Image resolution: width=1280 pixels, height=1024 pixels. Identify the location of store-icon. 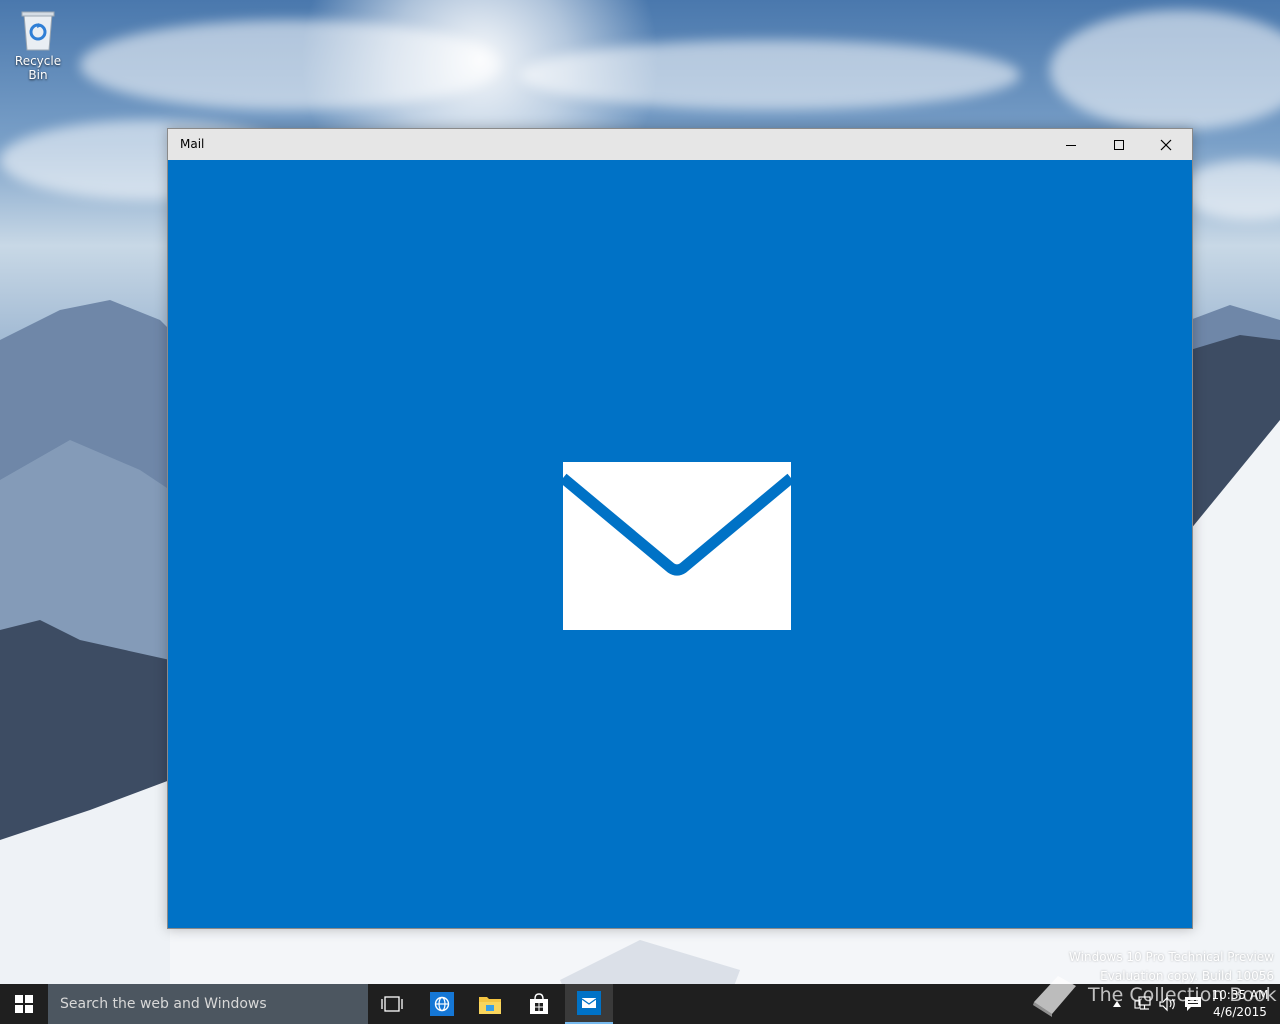
(539, 1003).